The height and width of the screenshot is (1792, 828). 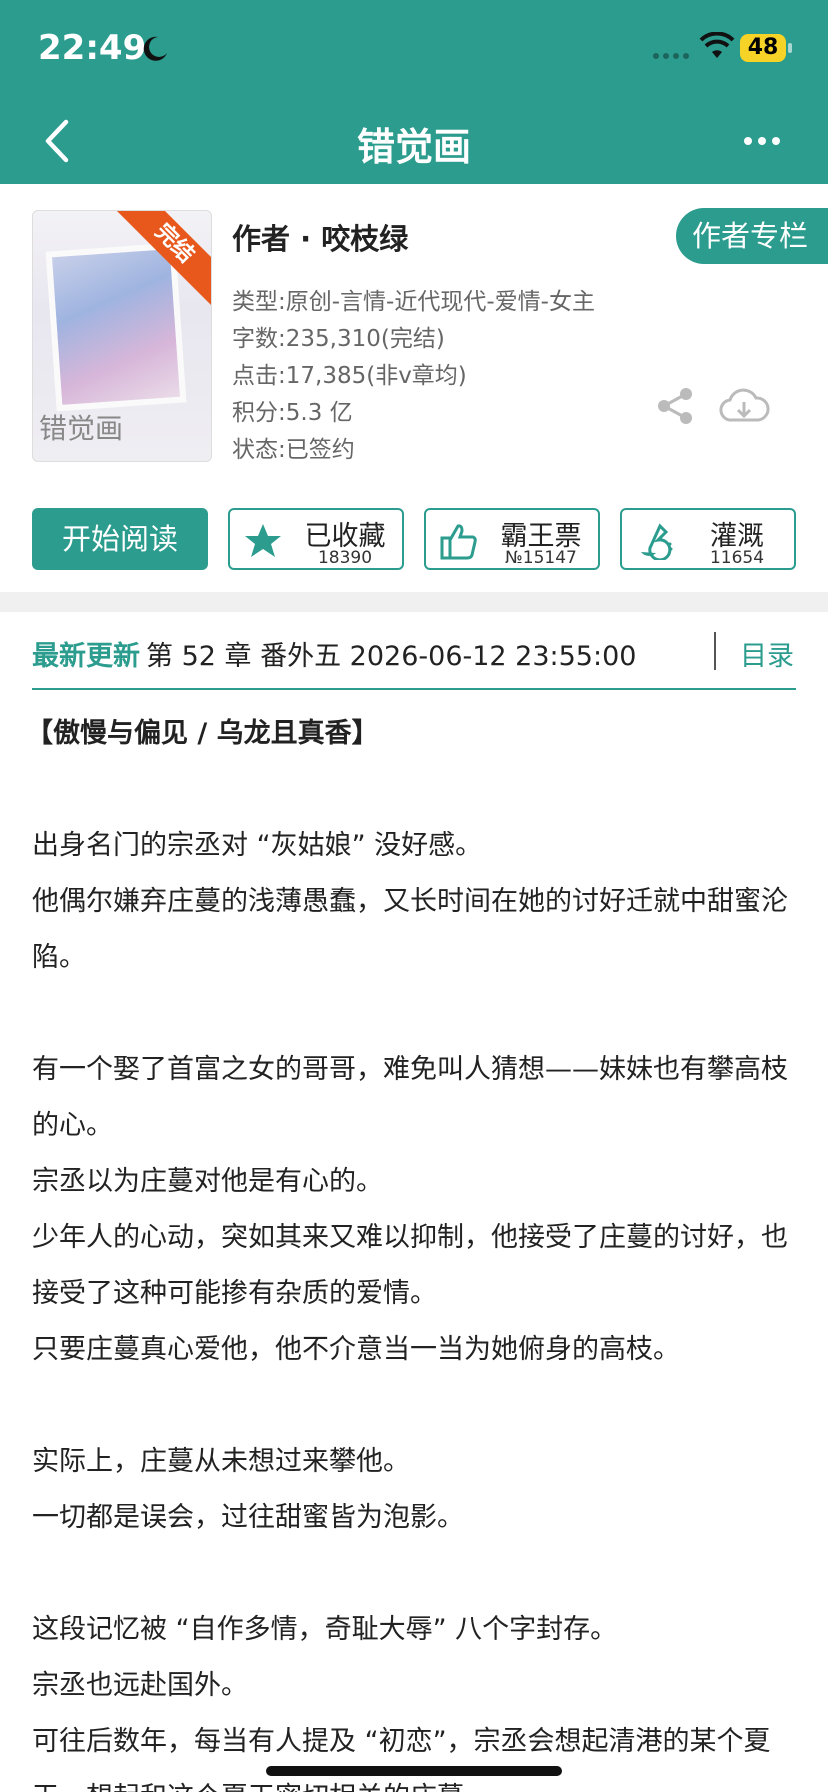 I want to click on latest-update-bar: 最新更新 第 52 章 番外五 2026-06-12 23:55:00 目录, so click(x=414, y=660).